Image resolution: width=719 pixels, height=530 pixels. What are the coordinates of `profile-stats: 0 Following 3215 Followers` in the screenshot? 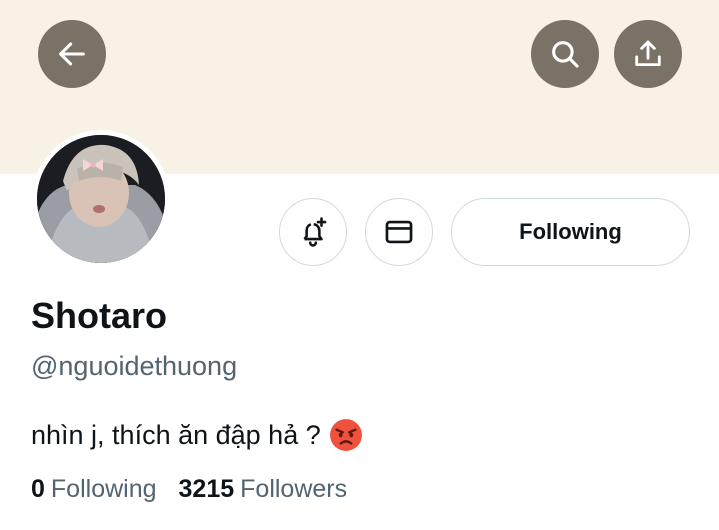 It's located at (189, 489).